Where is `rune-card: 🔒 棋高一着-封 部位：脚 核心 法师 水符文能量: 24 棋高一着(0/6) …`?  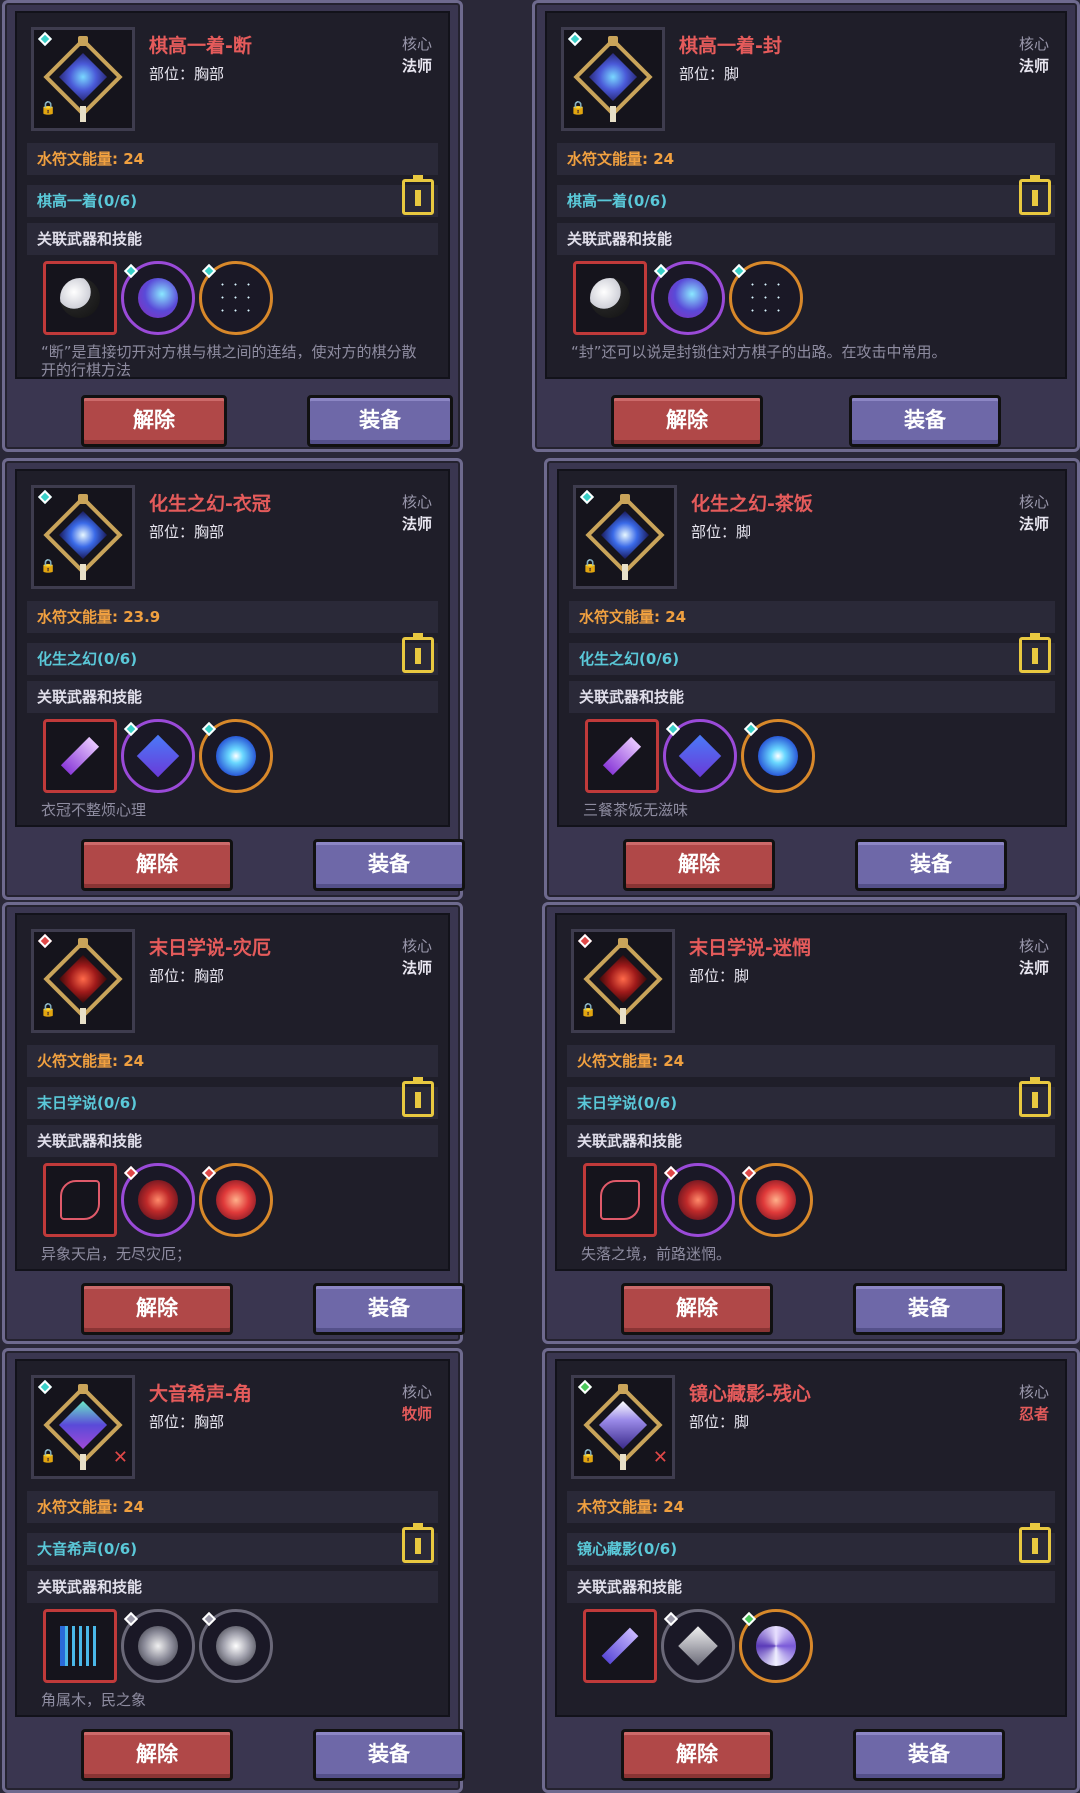
rune-card: 🔒 棋高一着-封 部位：脚 核心 法师 水符文能量: 24 棋高一着(0/6) … is located at coordinates (806, 226).